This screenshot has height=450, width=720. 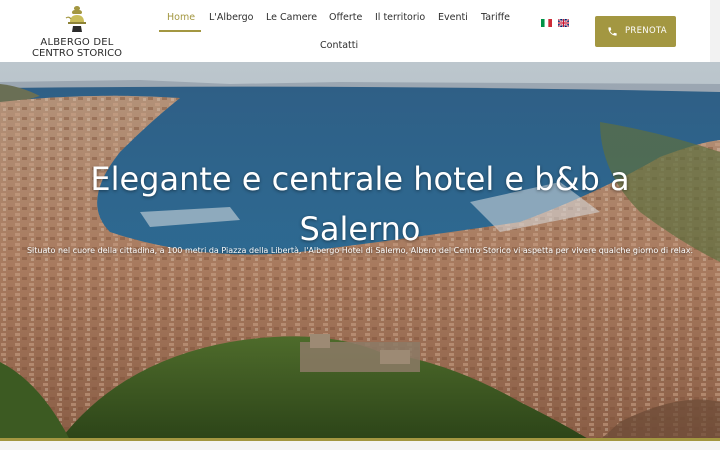 I want to click on logo-text-line1: ALBERGO DEL, so click(x=77, y=42).